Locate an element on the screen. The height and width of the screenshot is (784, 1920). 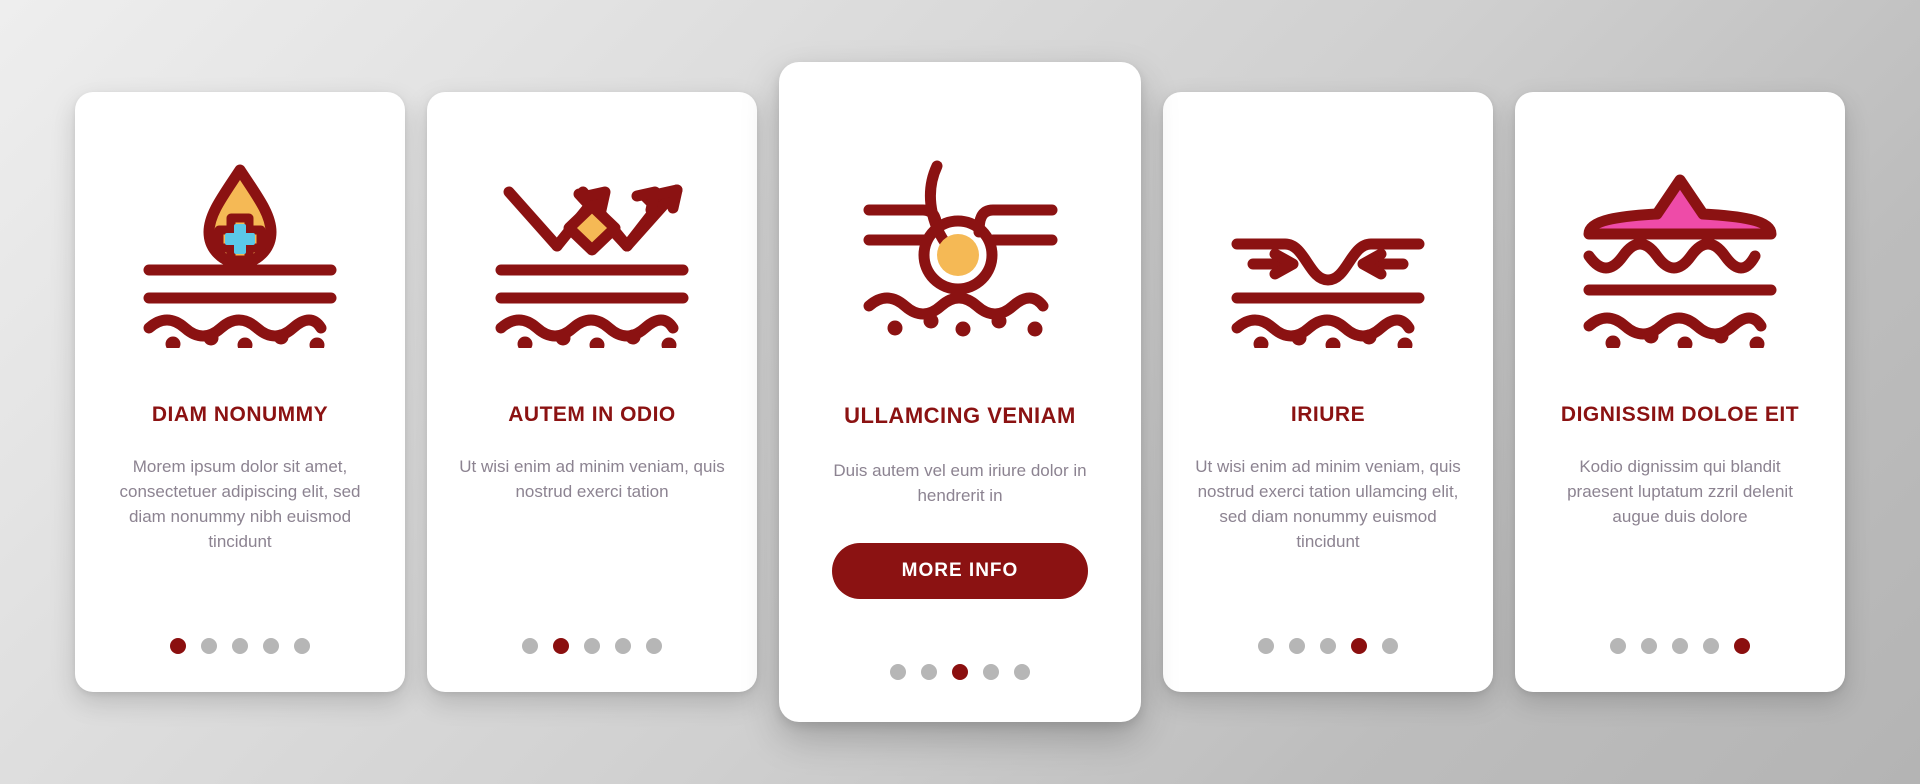
card-title: DIGNISSIM DOLOE EIT is located at coordinates (1680, 414).